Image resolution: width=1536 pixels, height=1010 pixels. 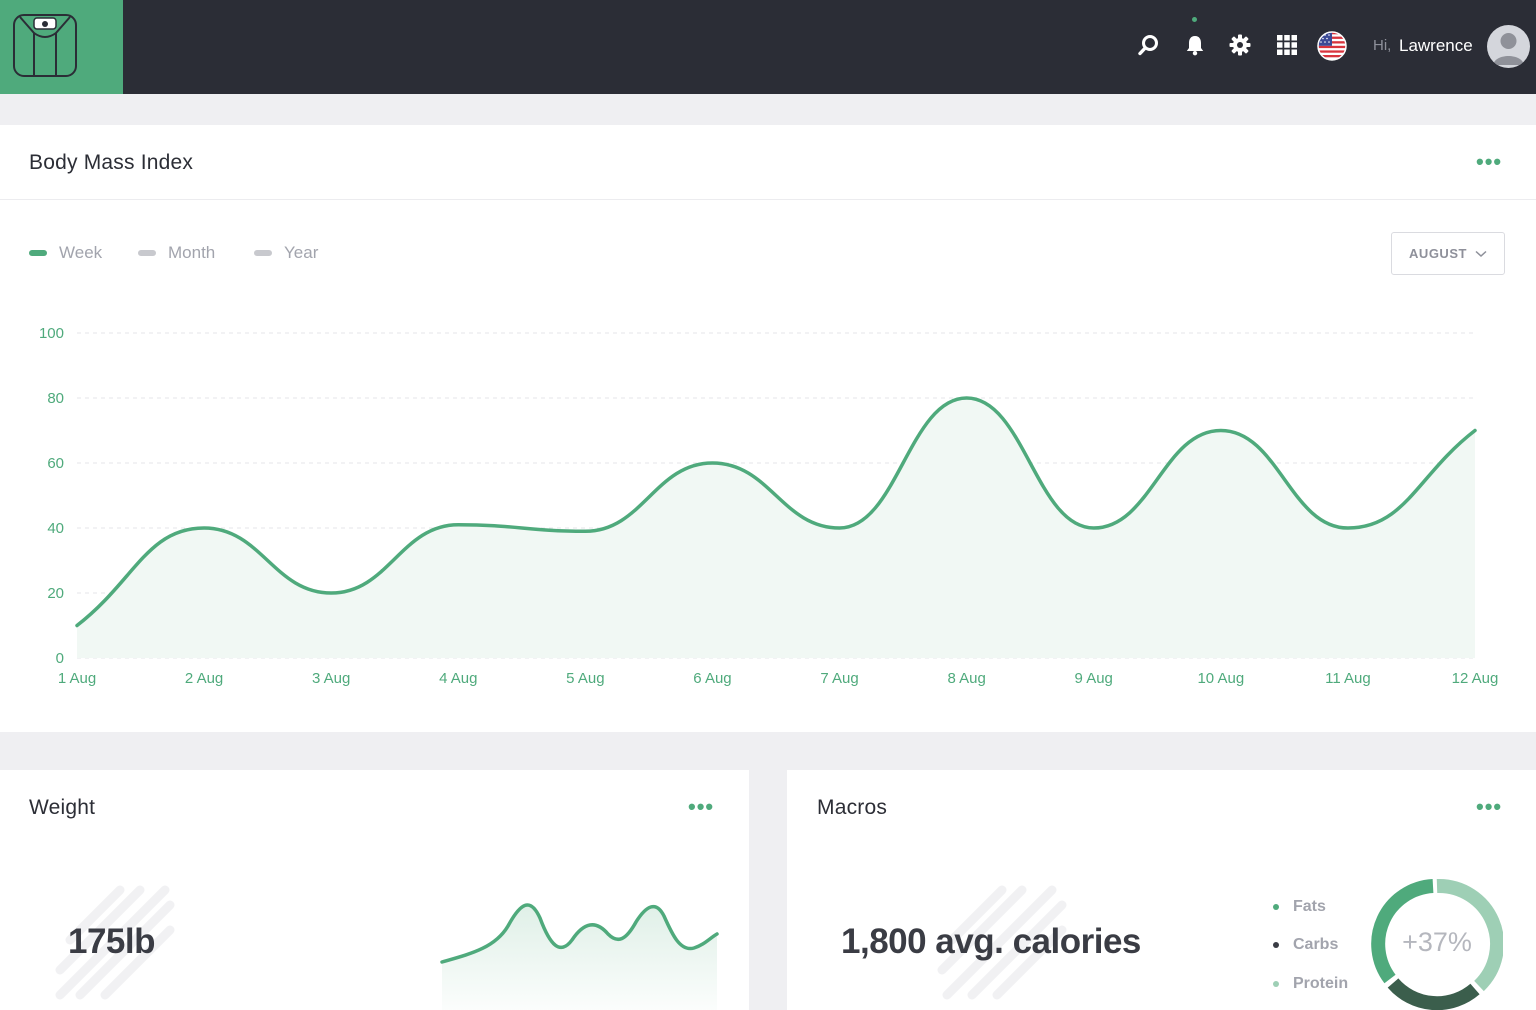 What do you see at coordinates (712, 678) in the screenshot?
I see `x-tick-label: 6 Aug` at bounding box center [712, 678].